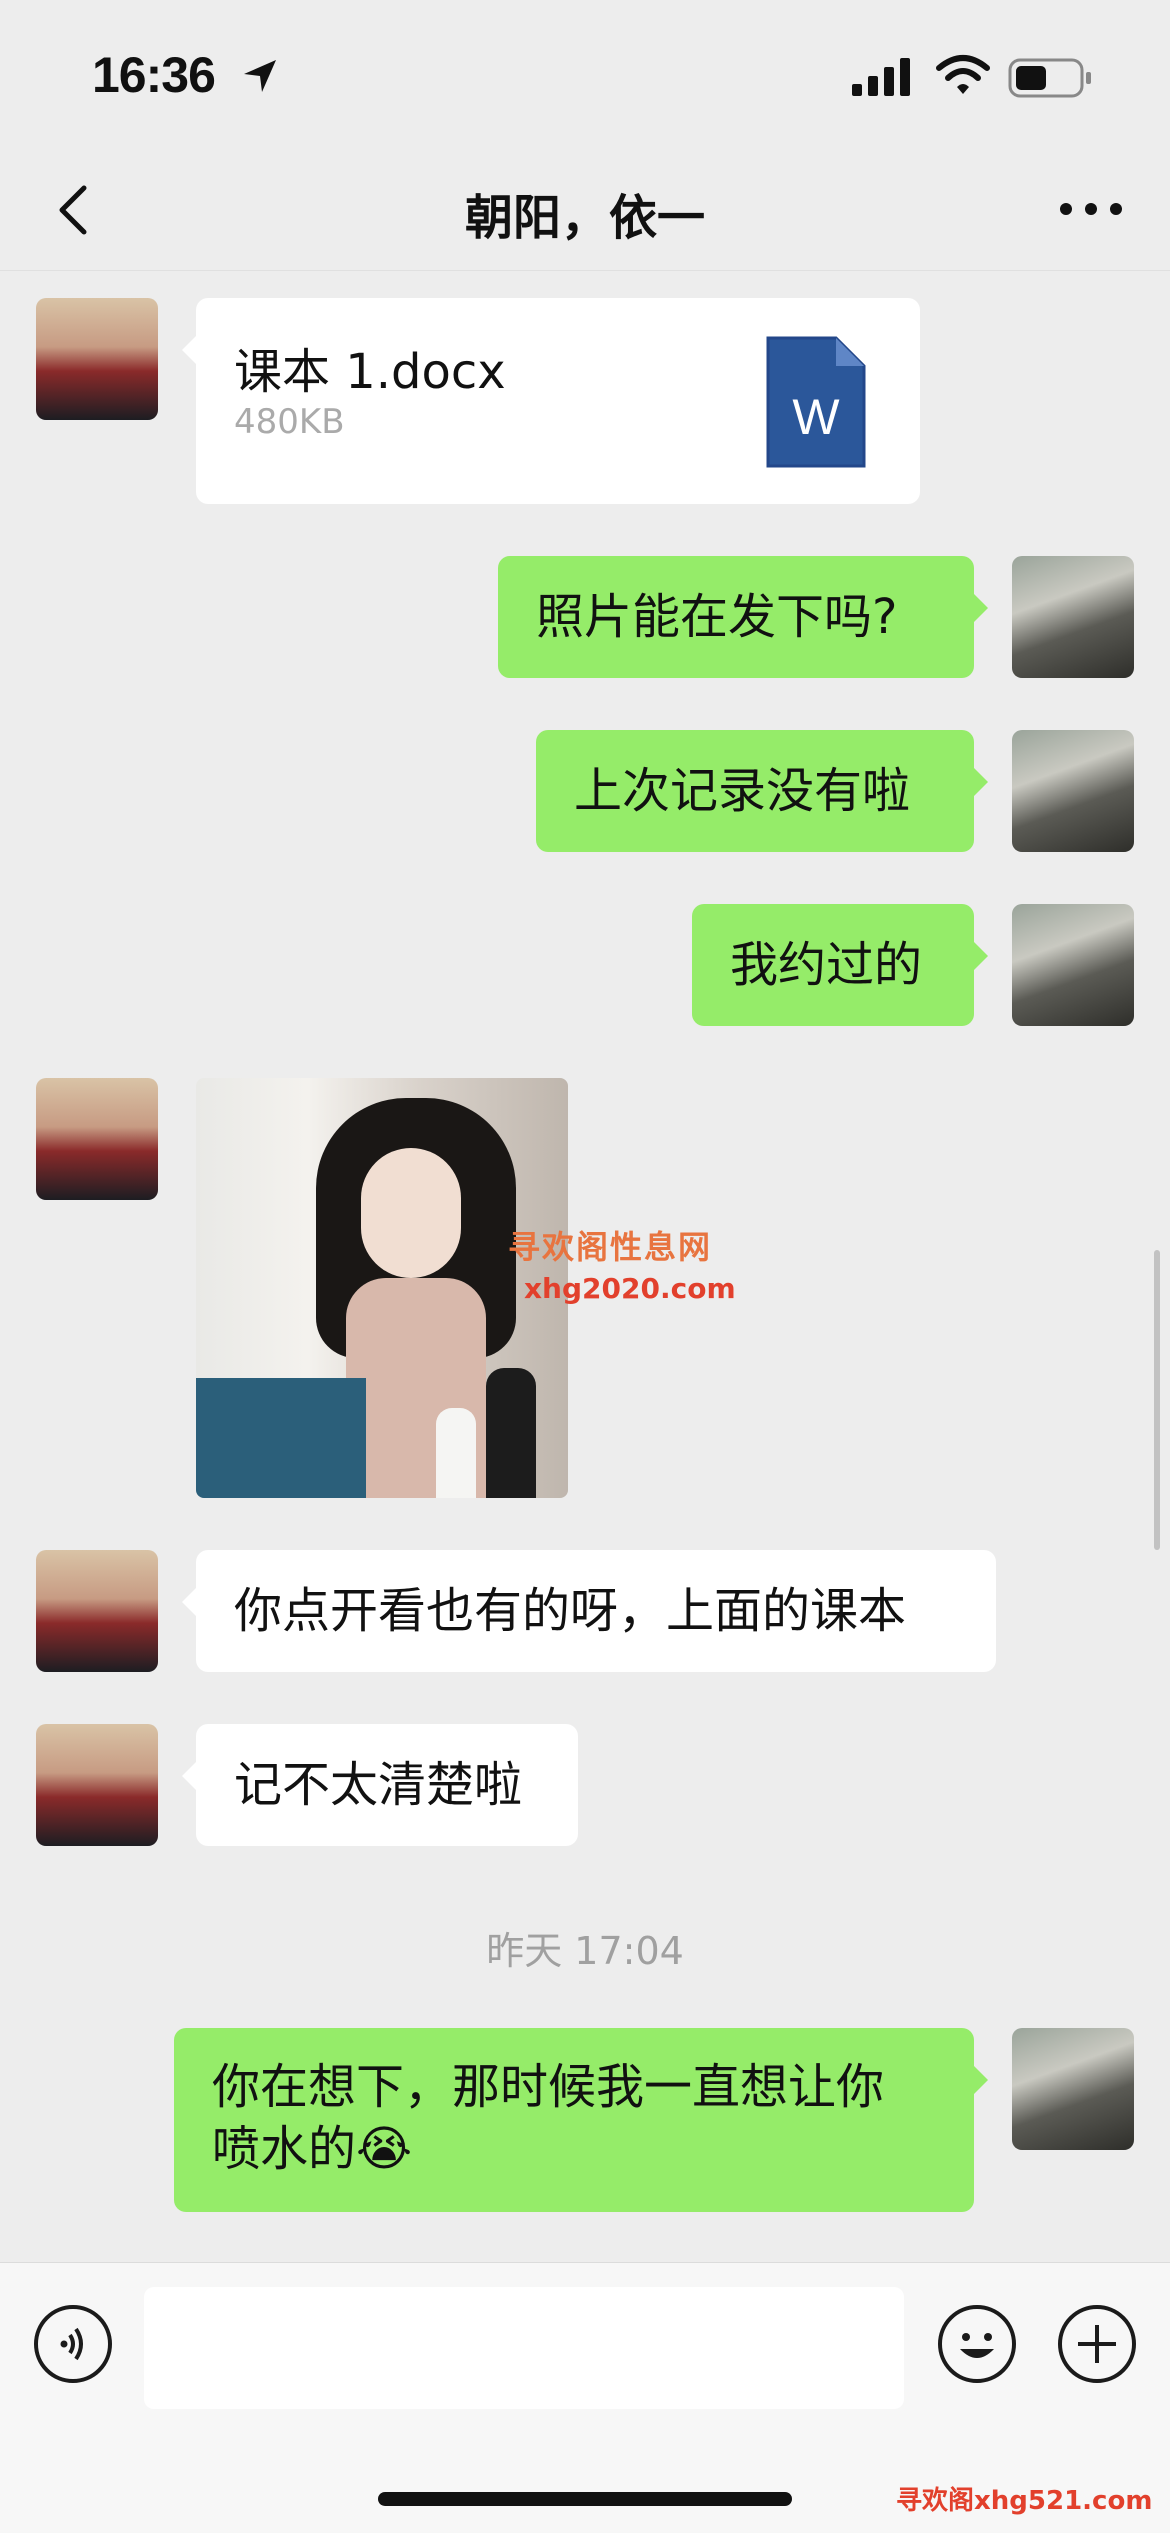  What do you see at coordinates (1157, 1400) in the screenshot?
I see `scrollbar` at bounding box center [1157, 1400].